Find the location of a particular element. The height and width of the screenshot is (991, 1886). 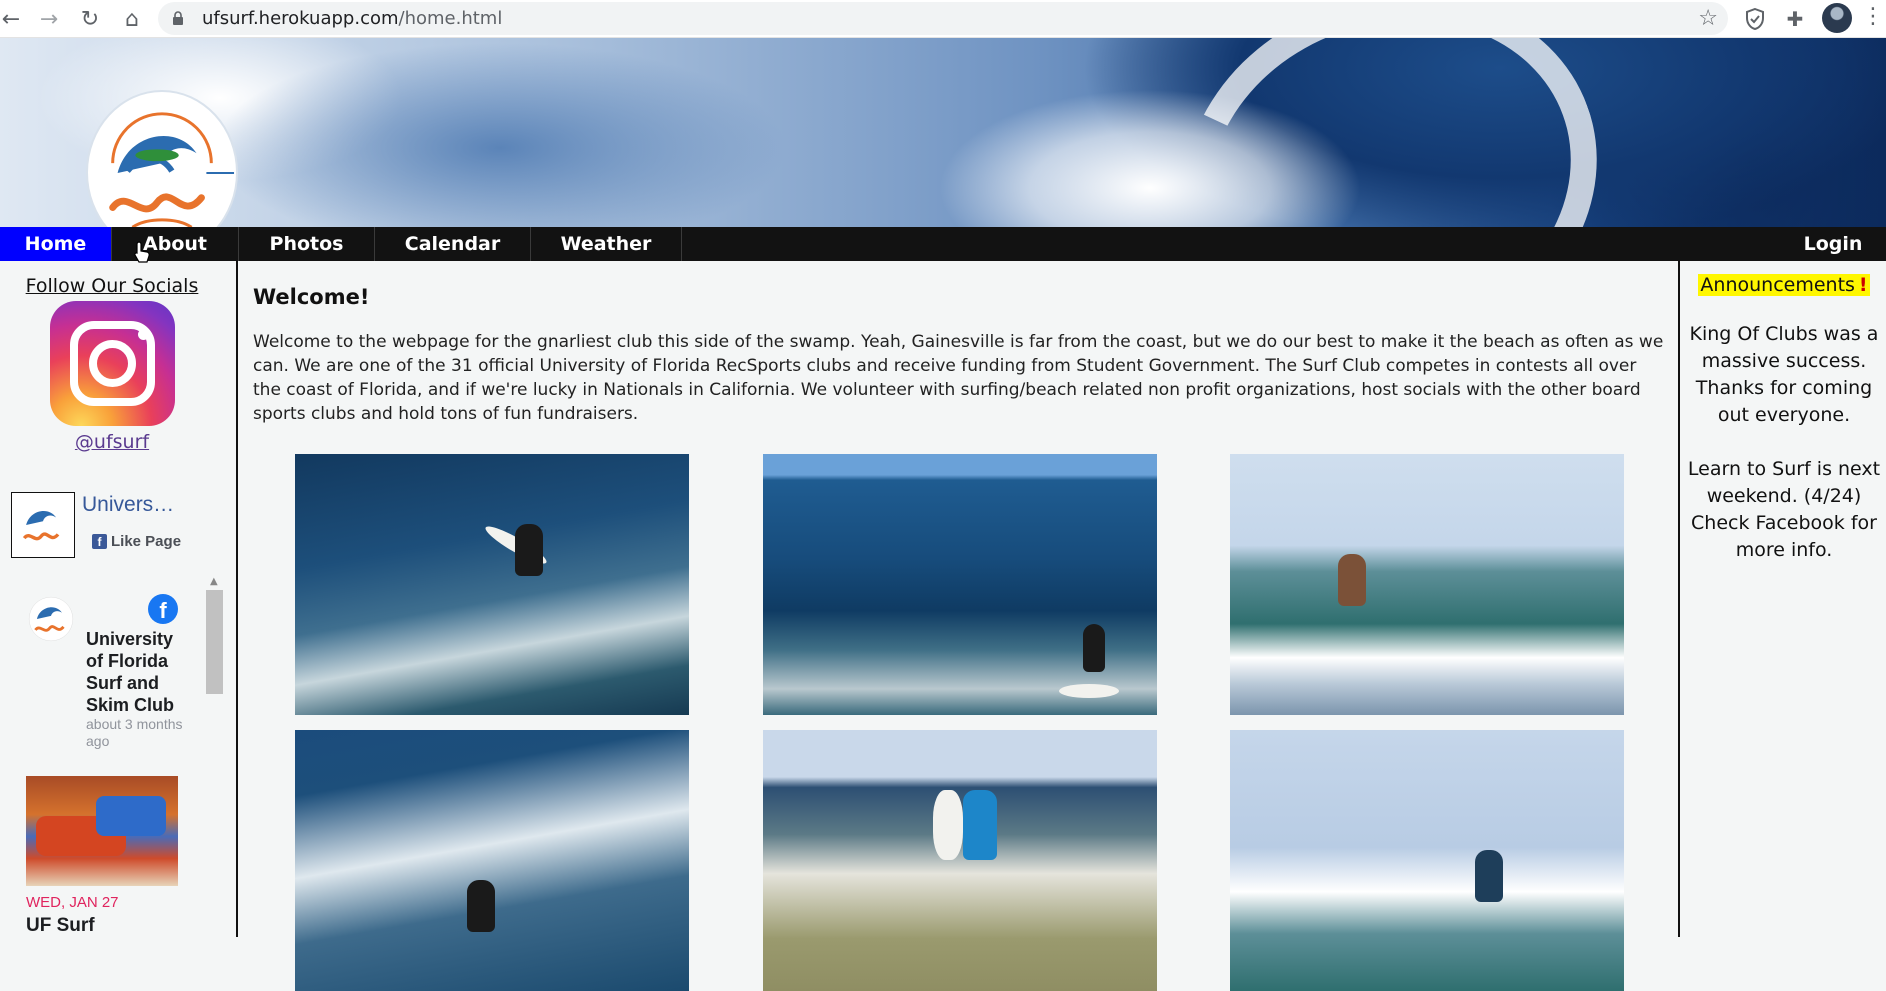

menu-kebab-icon: ⋮ is located at coordinates (1873, 16).